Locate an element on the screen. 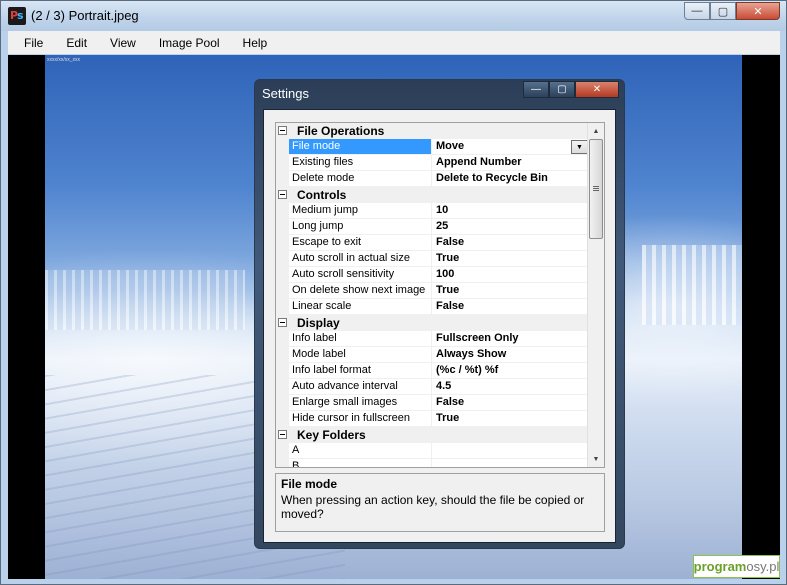 The image size is (787, 585). window-controls: — ▢ ✕ is located at coordinates (732, 11).